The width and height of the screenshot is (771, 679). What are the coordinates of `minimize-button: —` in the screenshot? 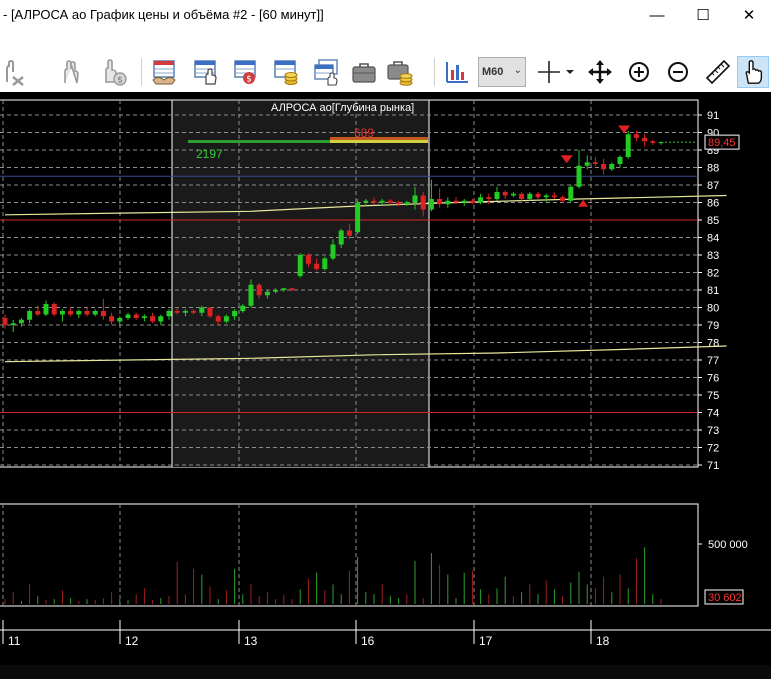 It's located at (657, 15).